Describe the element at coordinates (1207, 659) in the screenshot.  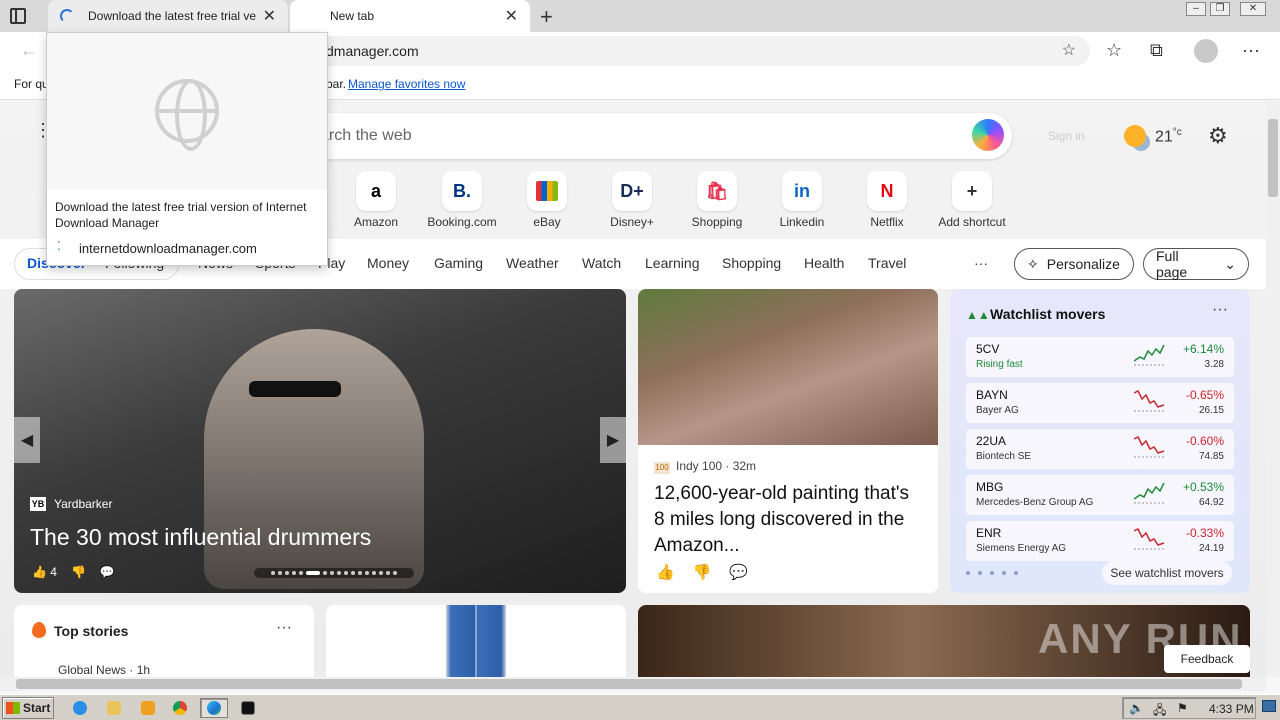
I see `feedback-button: Feedback` at that location.